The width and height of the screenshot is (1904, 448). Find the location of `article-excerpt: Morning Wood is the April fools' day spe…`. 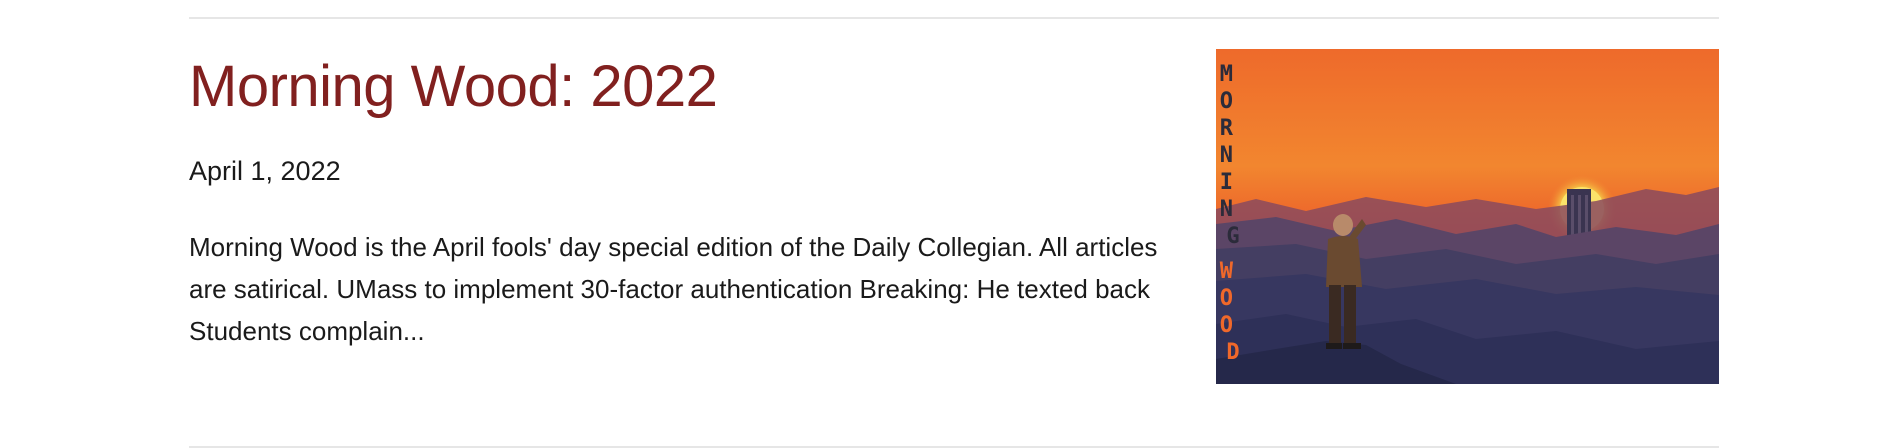

article-excerpt: Morning Wood is the April fools' day spe… is located at coordinates (673, 289).